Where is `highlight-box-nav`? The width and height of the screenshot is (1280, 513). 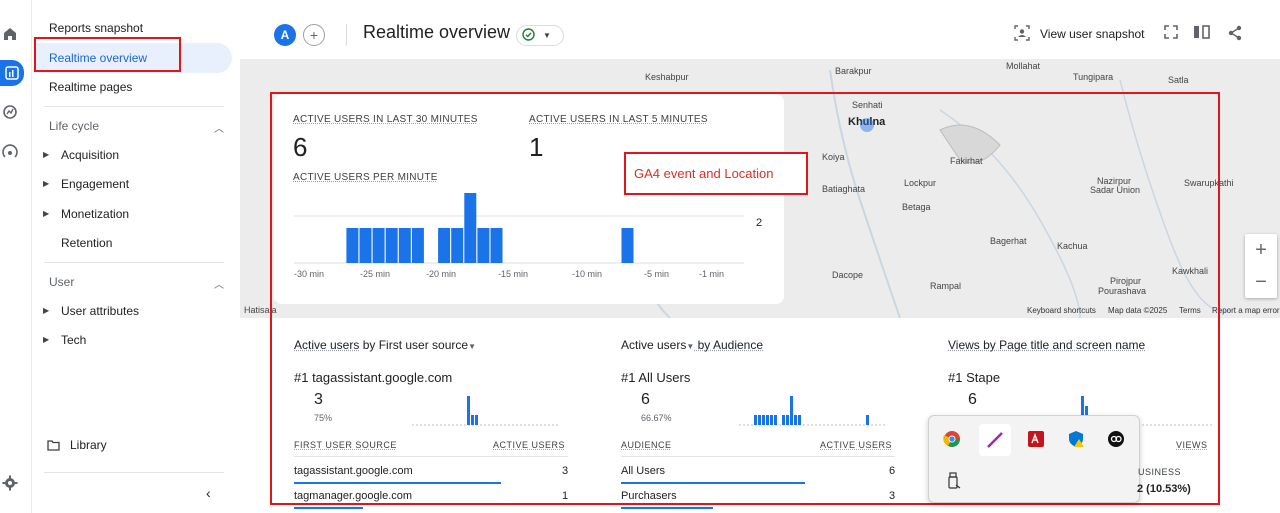 highlight-box-nav is located at coordinates (107, 54).